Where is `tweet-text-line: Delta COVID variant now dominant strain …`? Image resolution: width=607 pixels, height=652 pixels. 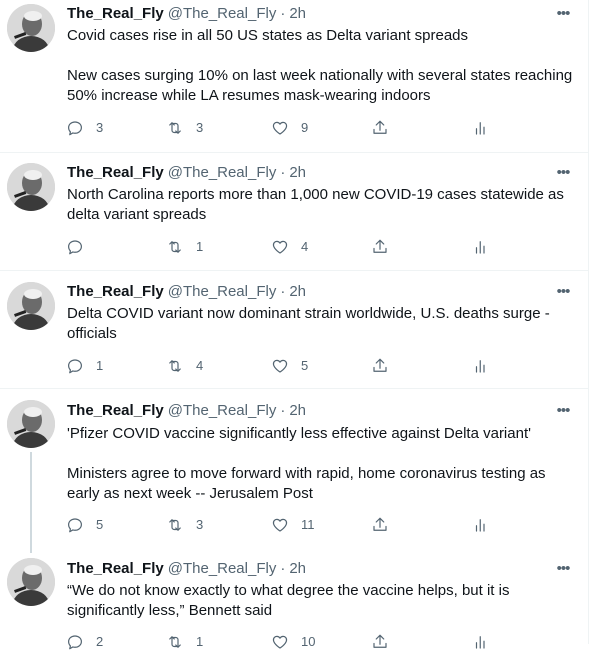 tweet-text-line: Delta COVID variant now dominant strain … is located at coordinates (308, 323).